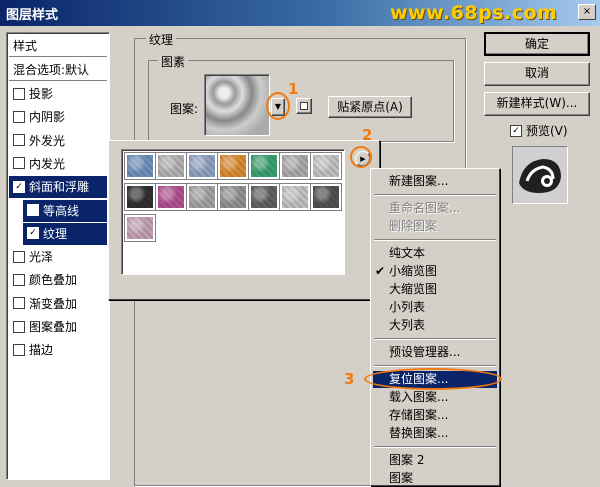 This screenshot has height=487, width=600. I want to click on style-item-8: 光泽, so click(58, 257).